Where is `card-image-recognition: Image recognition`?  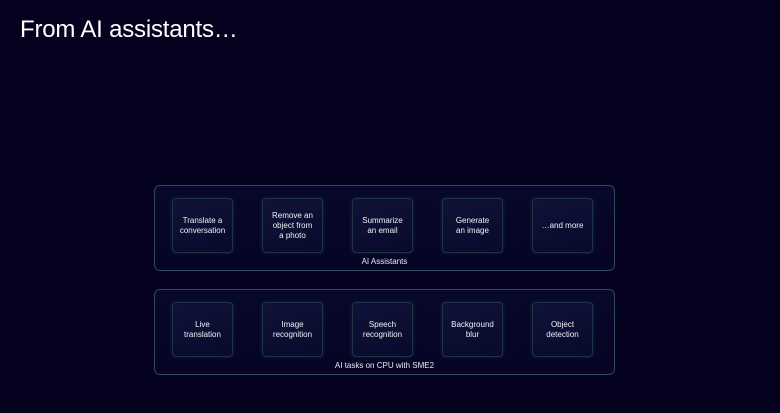 card-image-recognition: Image recognition is located at coordinates (292, 329).